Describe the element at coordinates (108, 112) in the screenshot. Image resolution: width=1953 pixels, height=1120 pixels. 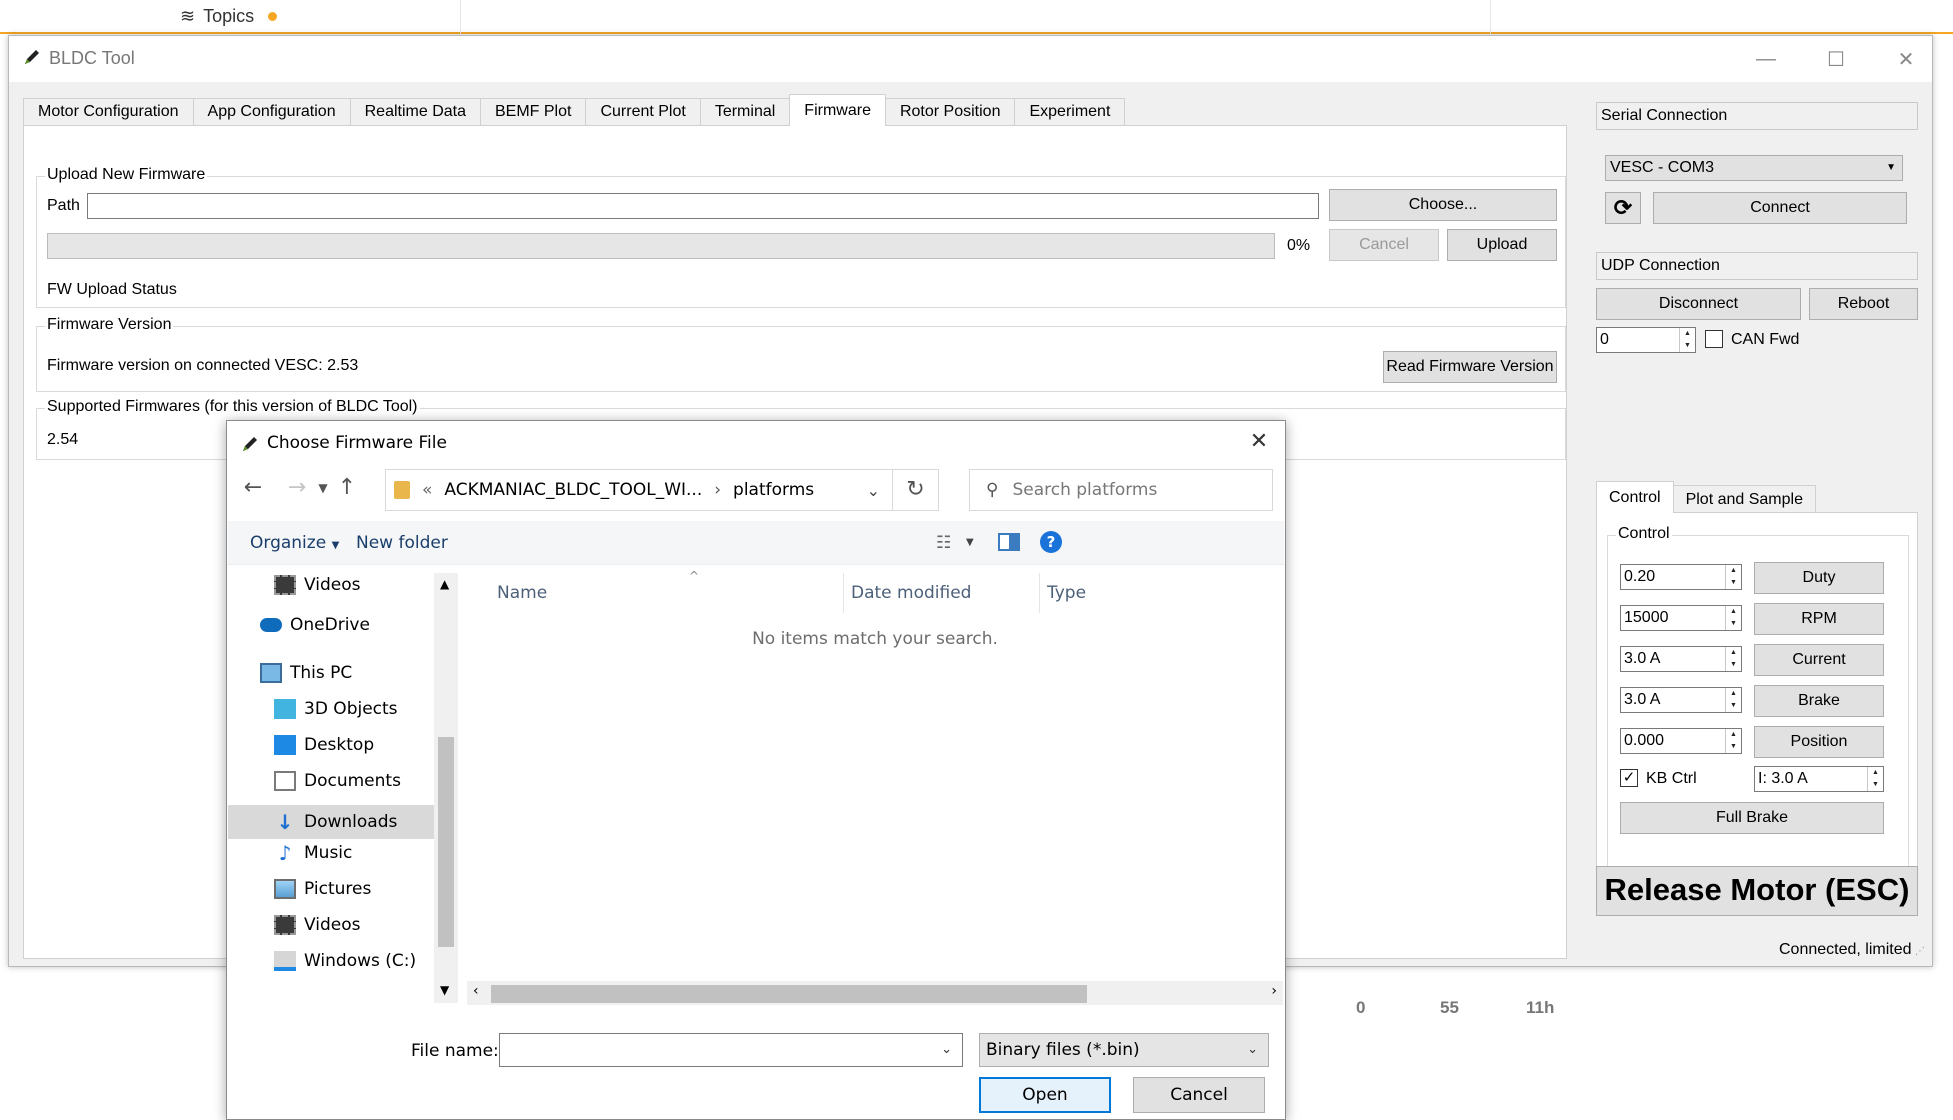
I see `tab-motor-configuration: Motor Configuration` at that location.